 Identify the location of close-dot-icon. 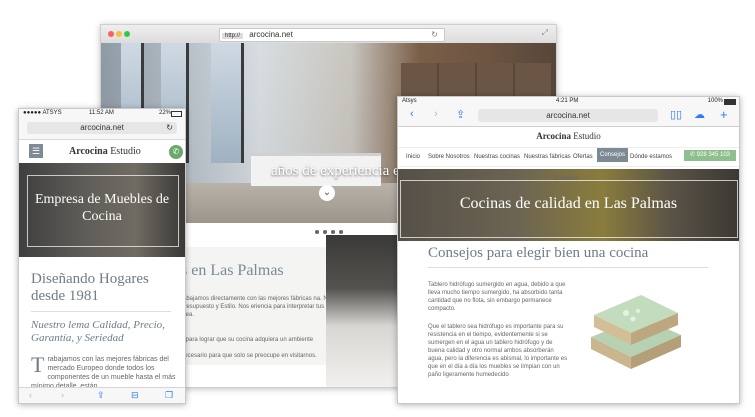
(111, 34).